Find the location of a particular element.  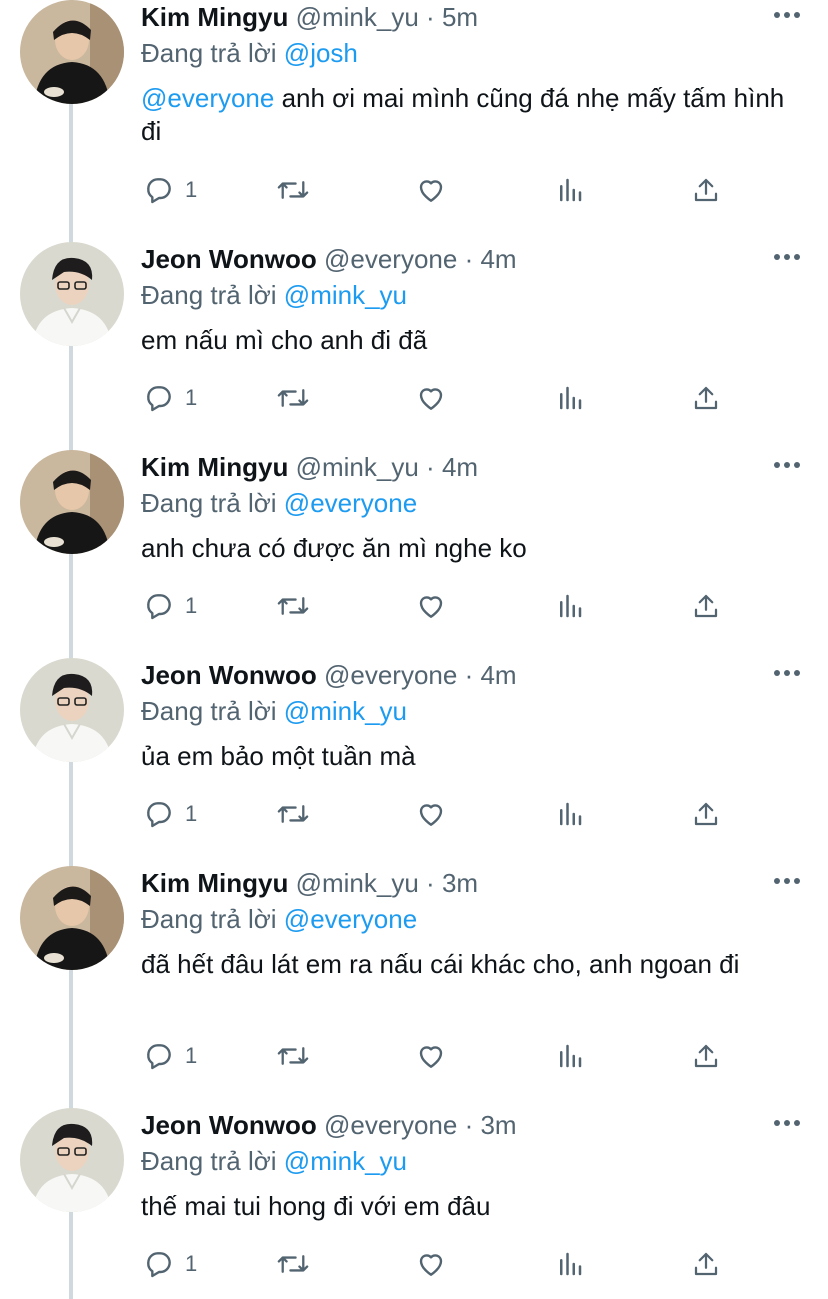

tweet-text: ủa em bảo một tuần mà is located at coordinates (278, 756).